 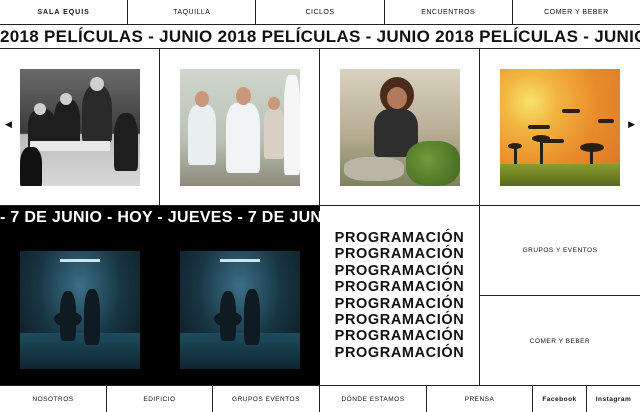 What do you see at coordinates (373, 399) in the screenshot?
I see `footer-donde-estamos: DÓNDE ESTAMOS` at bounding box center [373, 399].